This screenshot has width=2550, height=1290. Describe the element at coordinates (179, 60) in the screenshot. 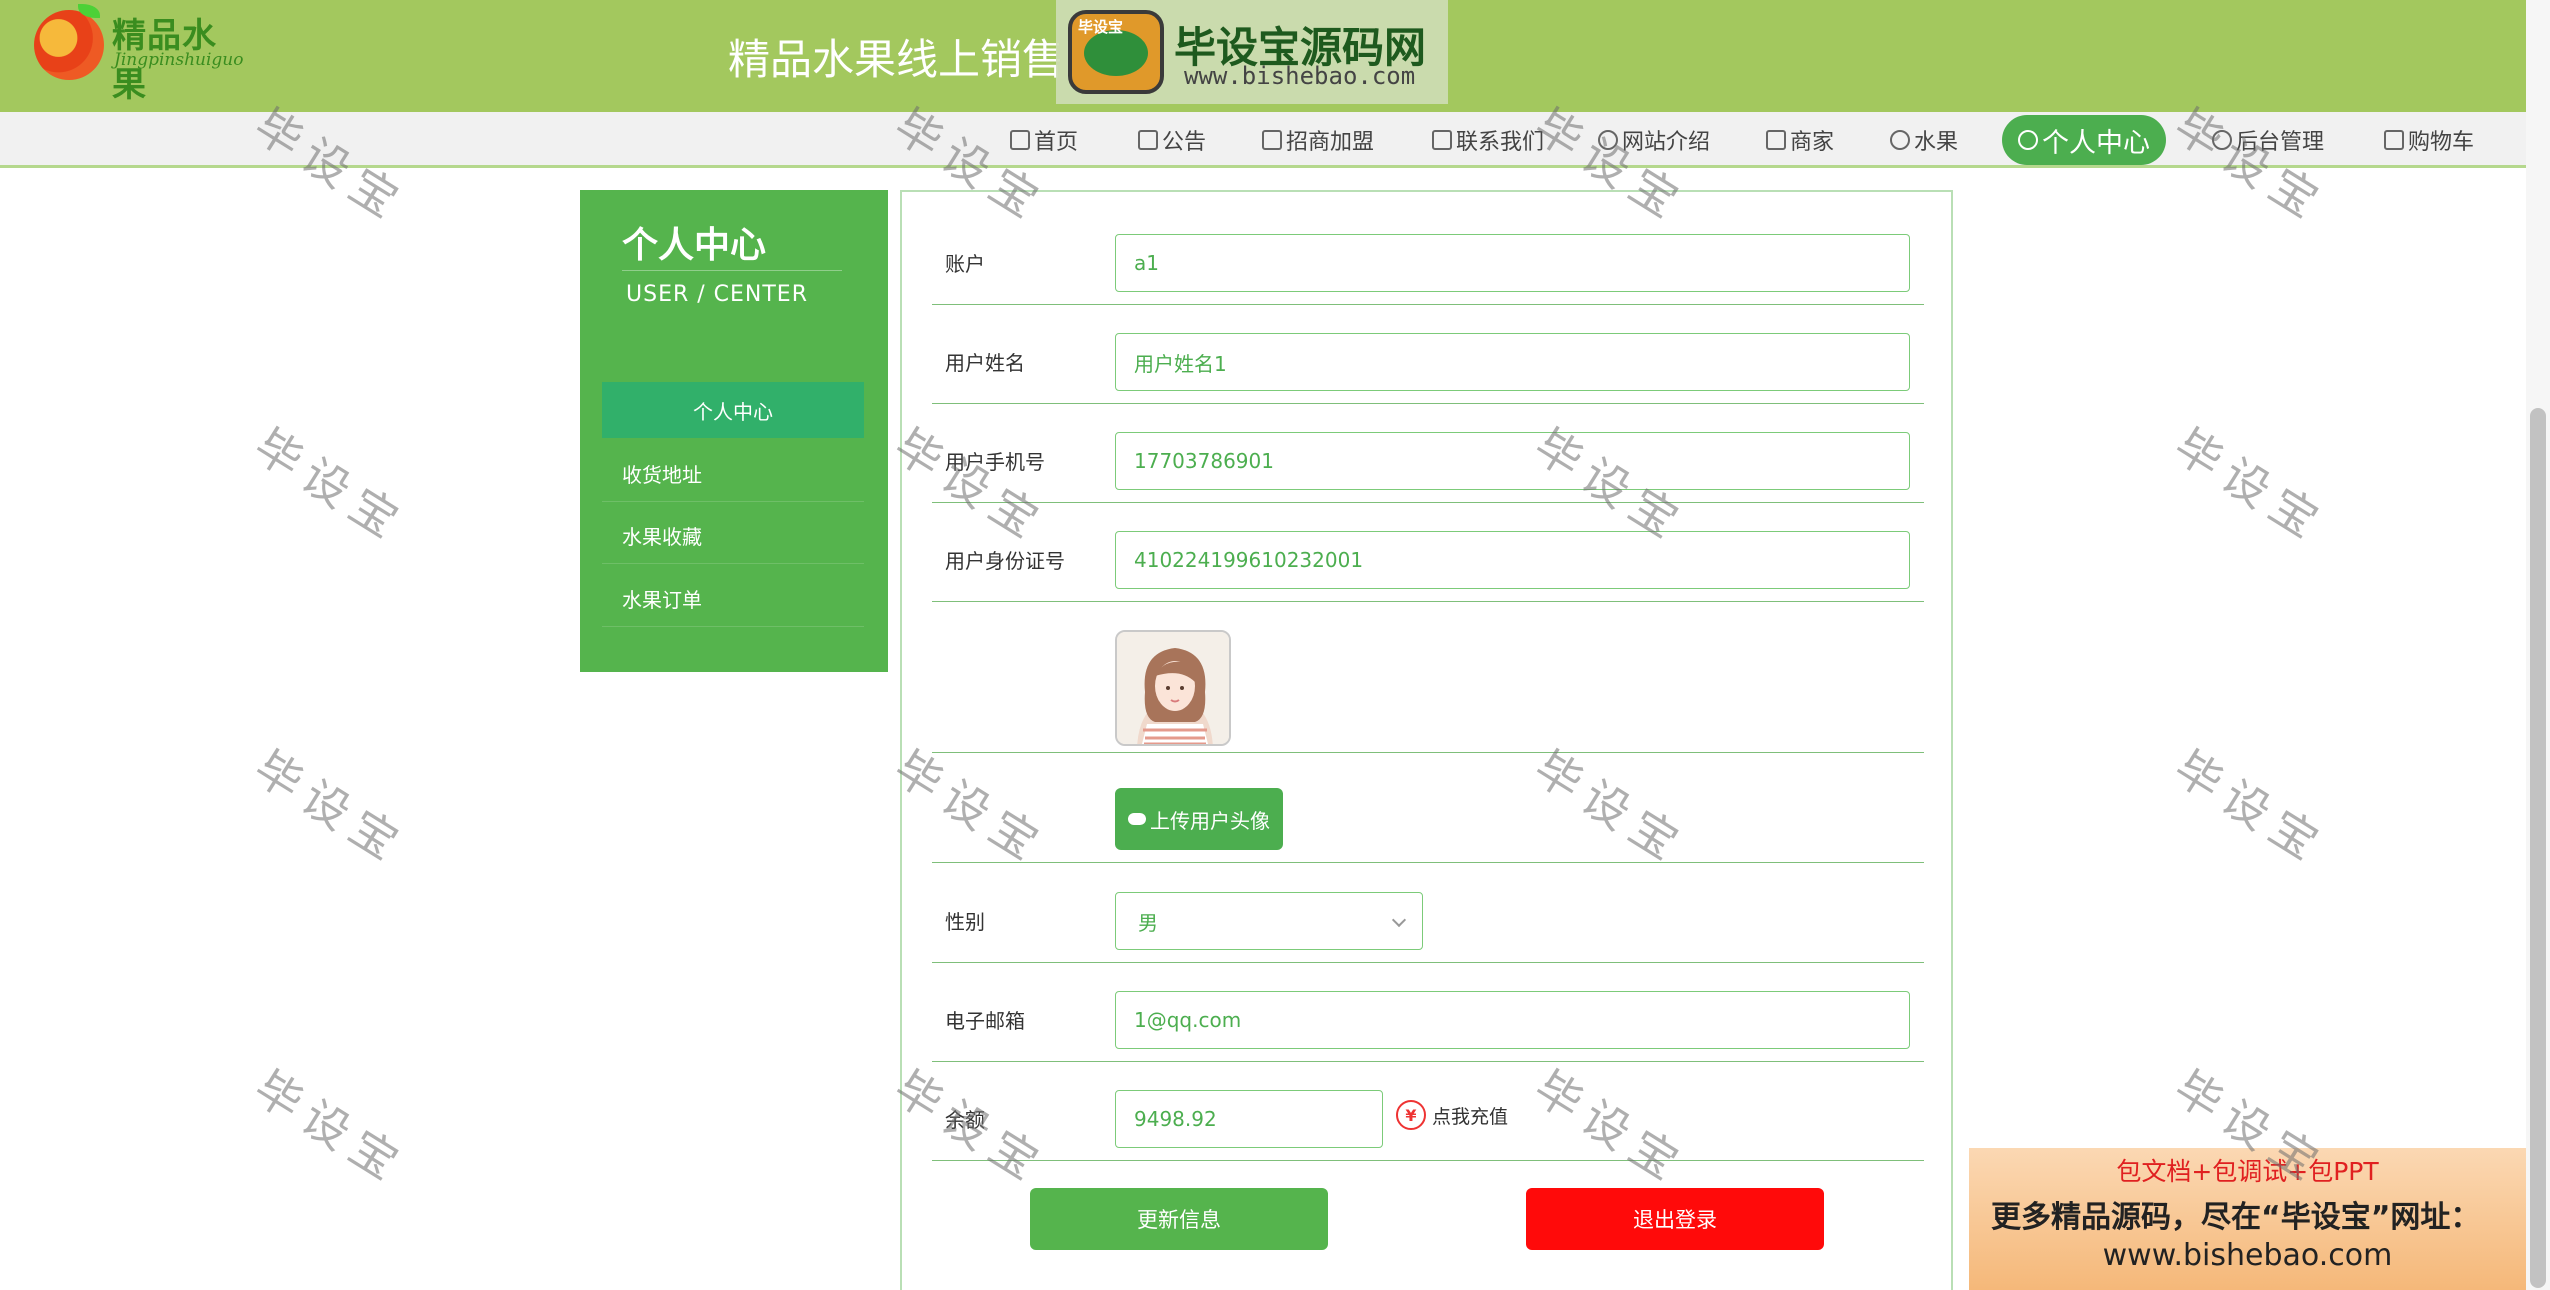

I see `logo-subtext: Jingpinshuiguo` at that location.